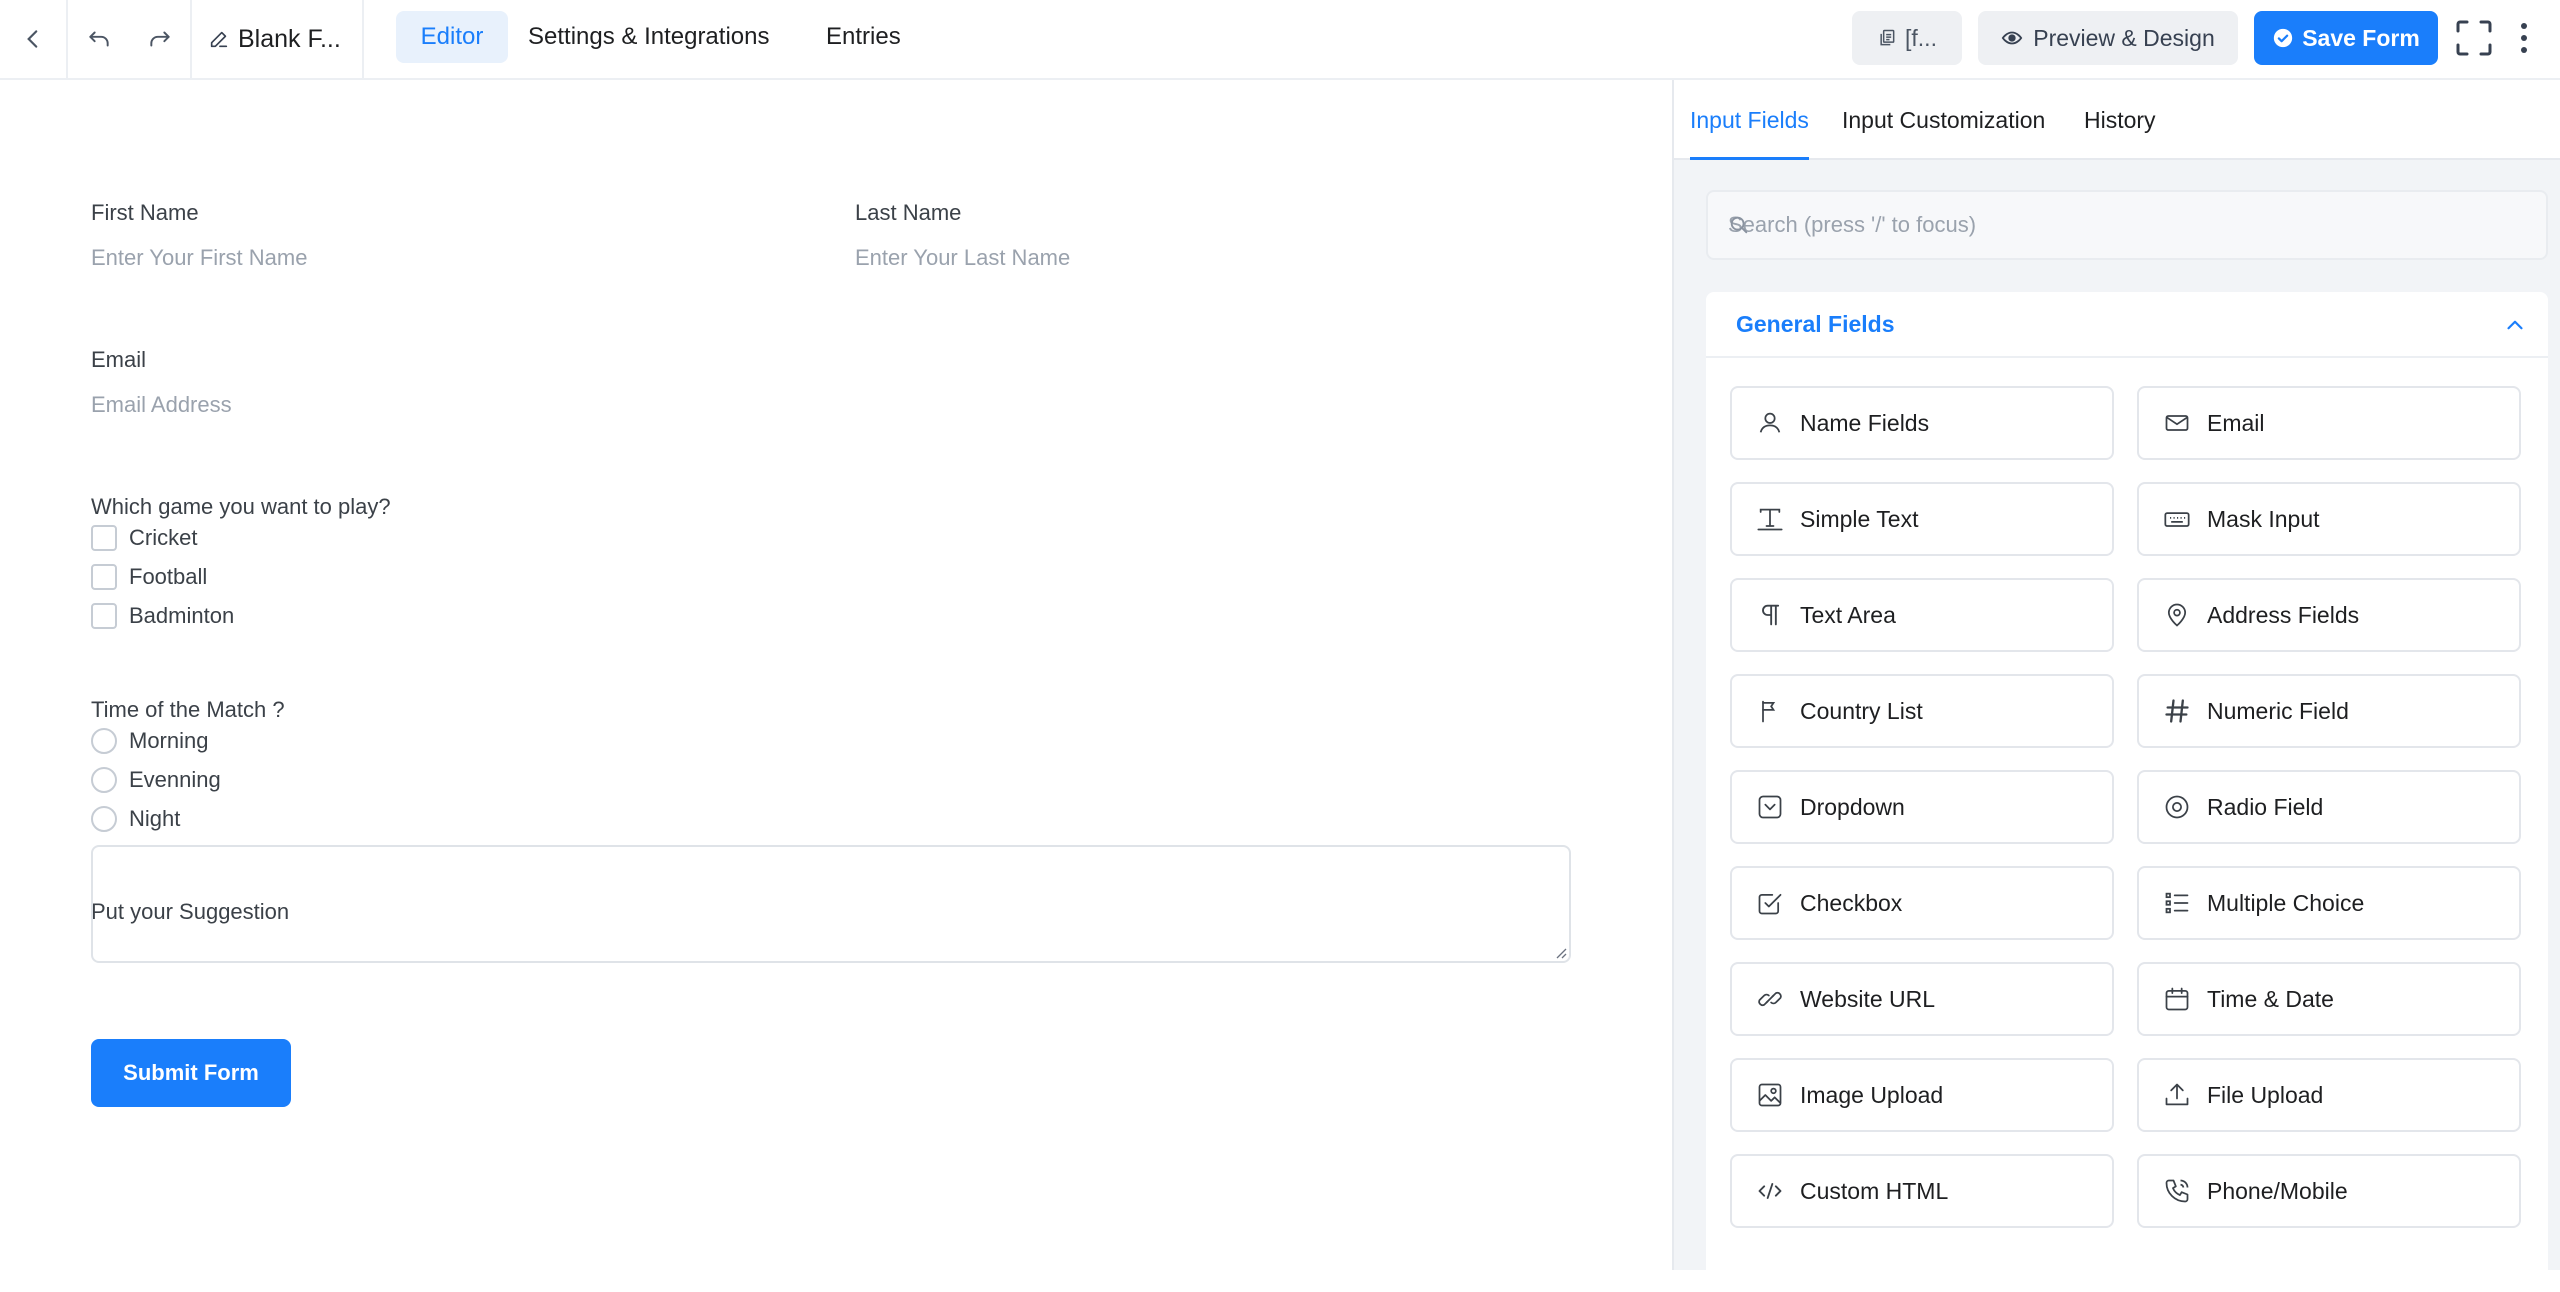 Image resolution: width=2560 pixels, height=1292 pixels. I want to click on field-label: Phone/Mobile, so click(2277, 1190).